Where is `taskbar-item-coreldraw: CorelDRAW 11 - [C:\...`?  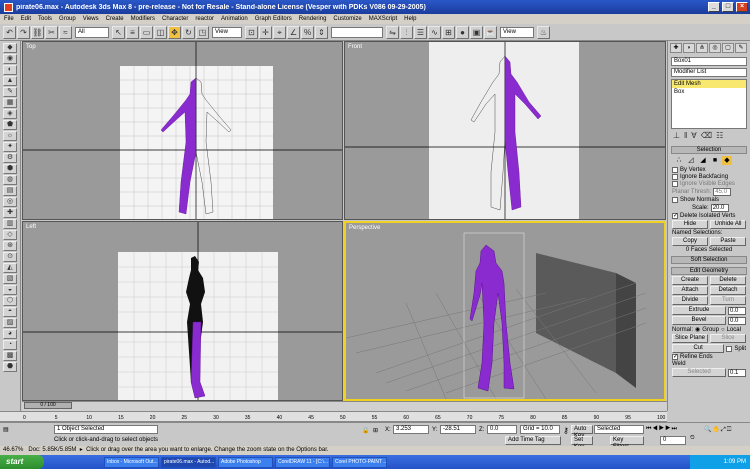
taskbar-item-coreldraw: CorelDRAW 11 - [C:\... is located at coordinates (302, 462).